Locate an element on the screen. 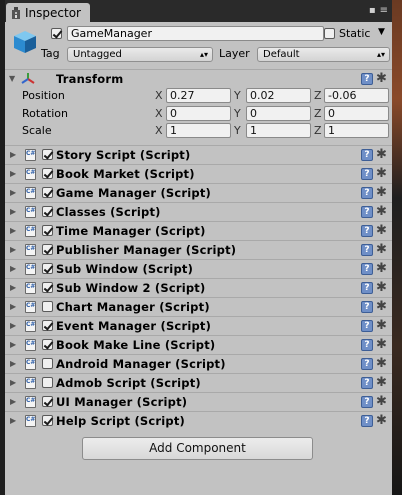 This screenshot has height=495, width=402. rotation-x-field: 0 is located at coordinates (198, 113).